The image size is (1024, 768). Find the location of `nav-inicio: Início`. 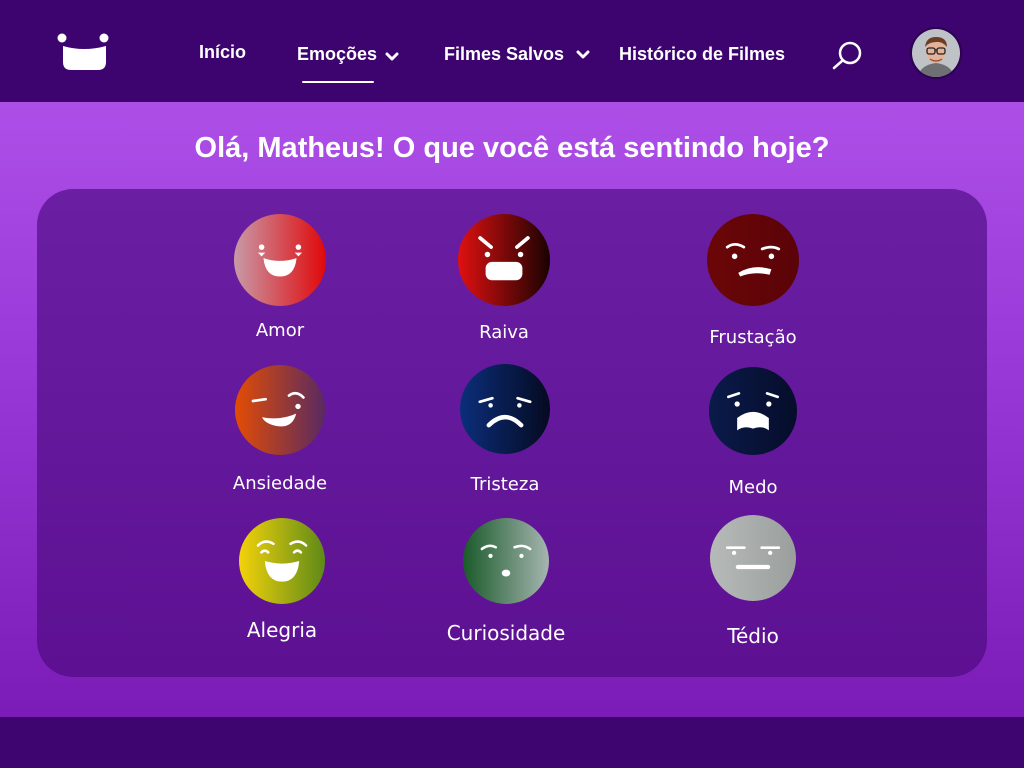

nav-inicio: Início is located at coordinates (222, 52).